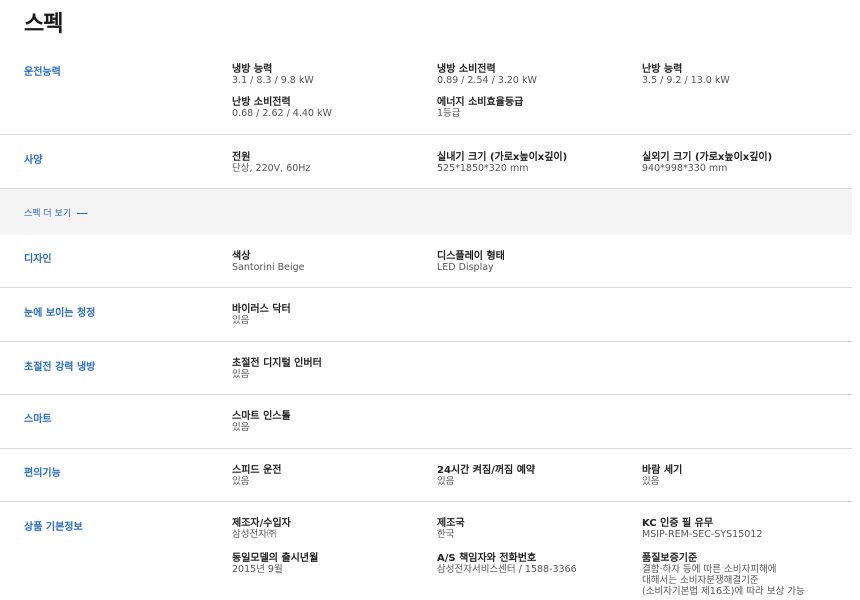 This screenshot has width=860, height=600. Describe the element at coordinates (271, 168) in the screenshot. I see `spec-value: 단상, 220V, 60Hz` at that location.